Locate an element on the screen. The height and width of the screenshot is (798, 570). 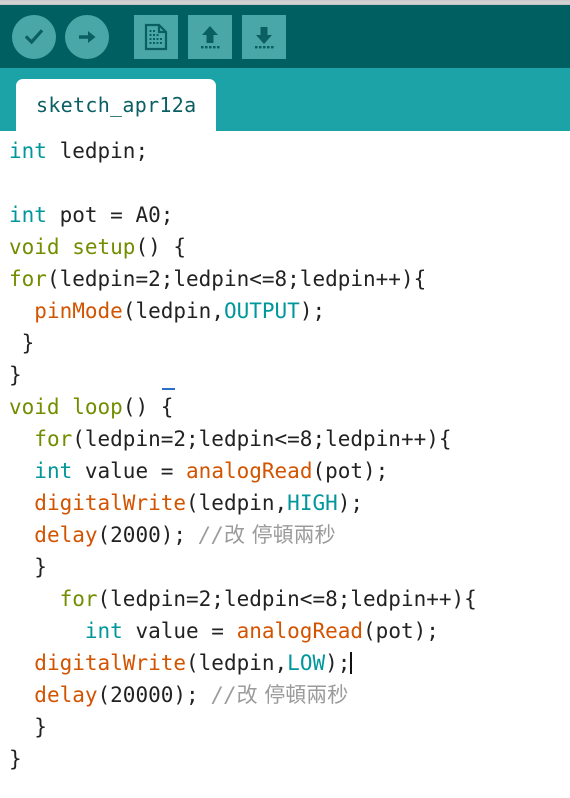
code-token: loop is located at coordinates (97, 407).